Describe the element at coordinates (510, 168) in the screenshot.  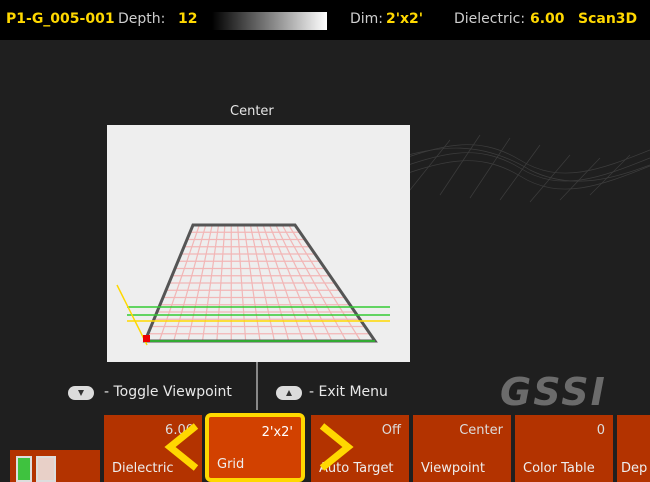
I see `background-wave-graphic` at that location.